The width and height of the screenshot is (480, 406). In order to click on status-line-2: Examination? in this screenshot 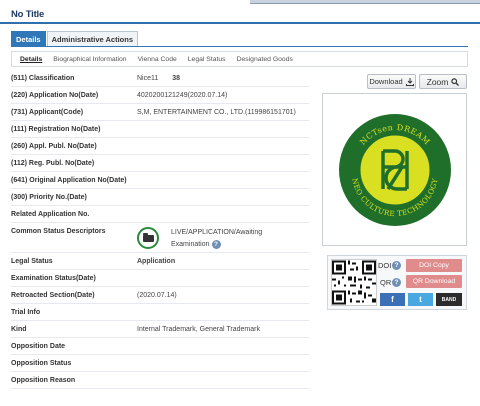, I will do `click(216, 245)`.